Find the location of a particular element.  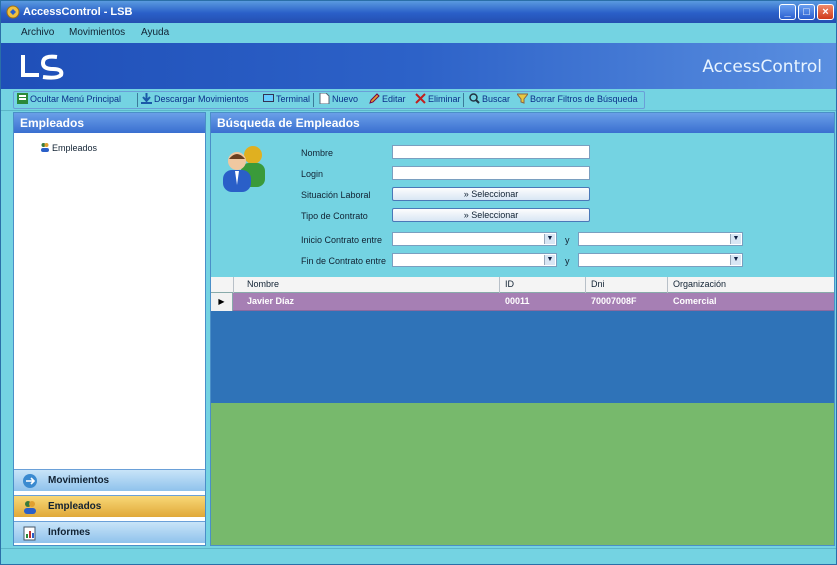

table-row: ▶ Javier Díaz 00011 70007008F Comercial is located at coordinates (522, 302).